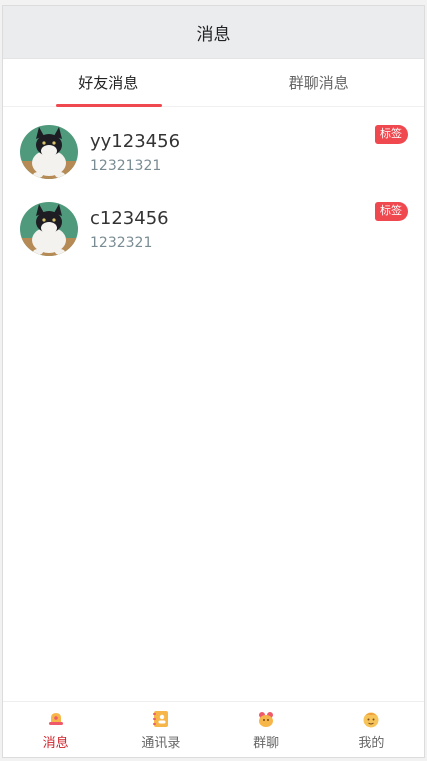 The width and height of the screenshot is (427, 761). What do you see at coordinates (266, 743) in the screenshot?
I see `tabbar-label: 群聊` at bounding box center [266, 743].